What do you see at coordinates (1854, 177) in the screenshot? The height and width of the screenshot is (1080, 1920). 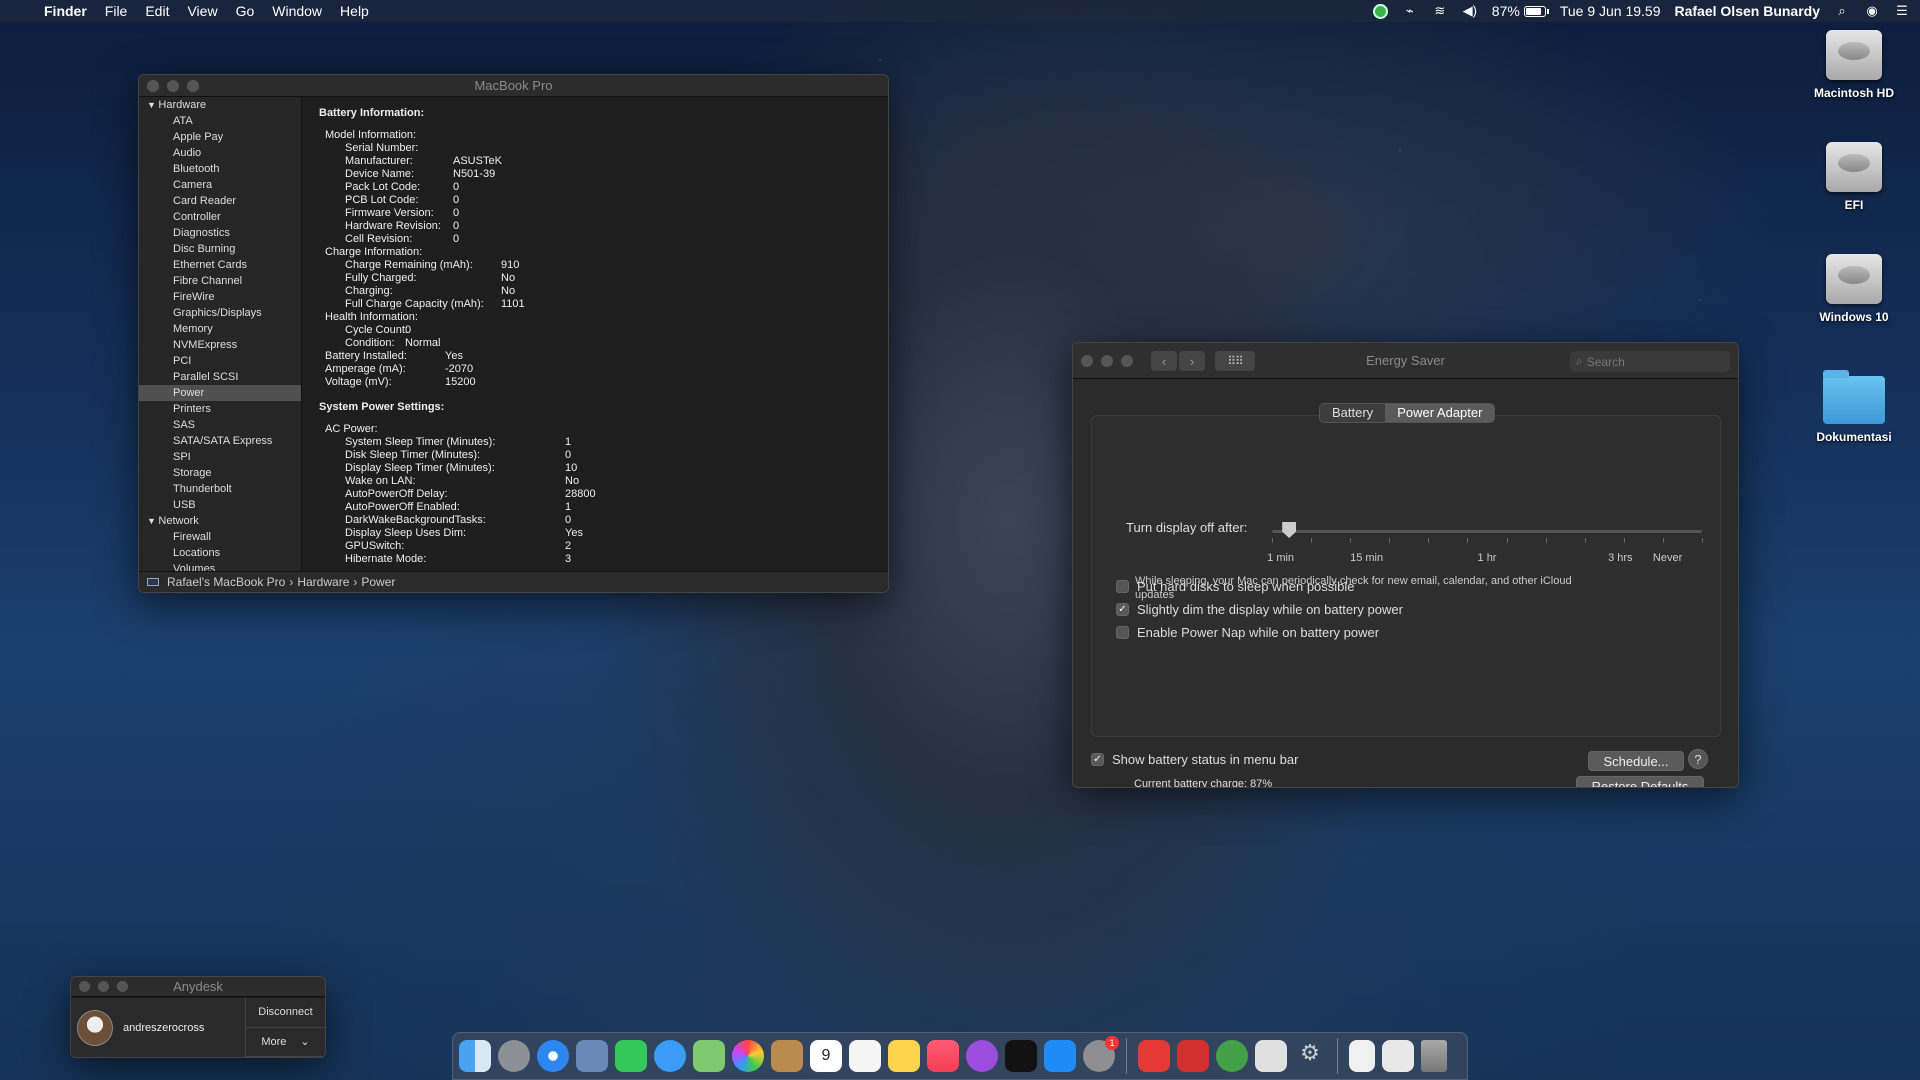 I see `desktop-icon-efi: EFI` at bounding box center [1854, 177].